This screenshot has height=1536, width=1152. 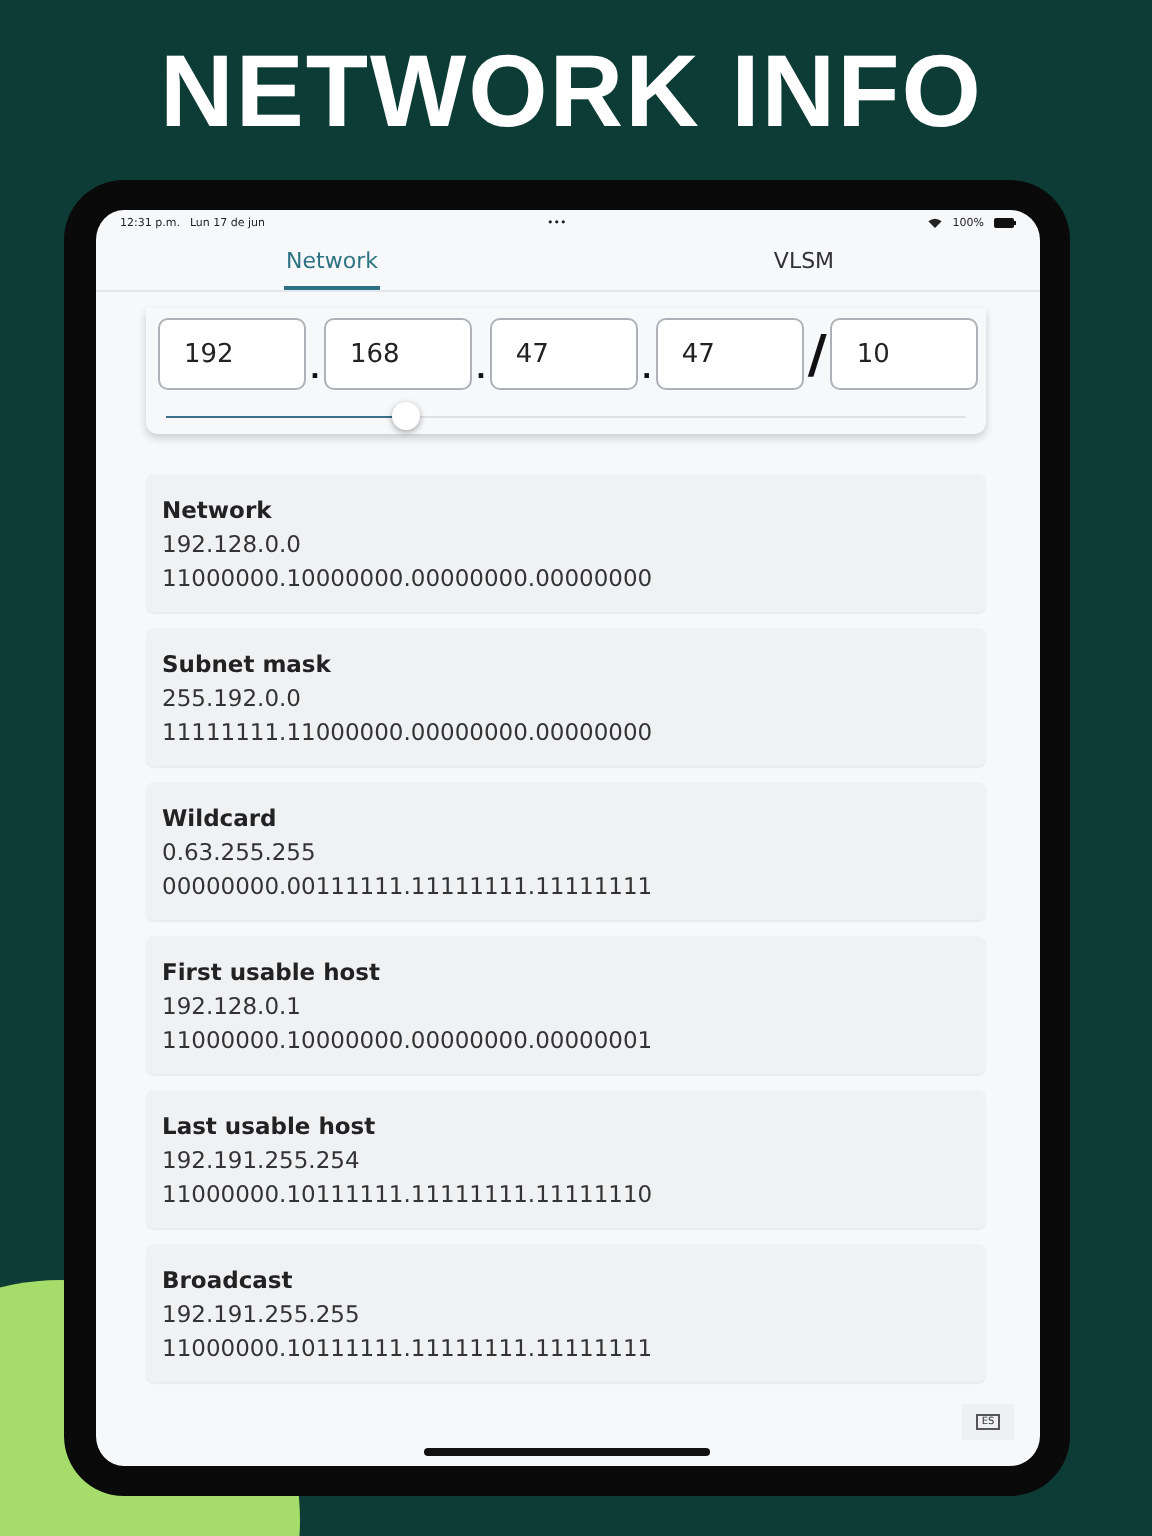 What do you see at coordinates (220, 819) in the screenshot?
I see `result-title: Wildcard` at bounding box center [220, 819].